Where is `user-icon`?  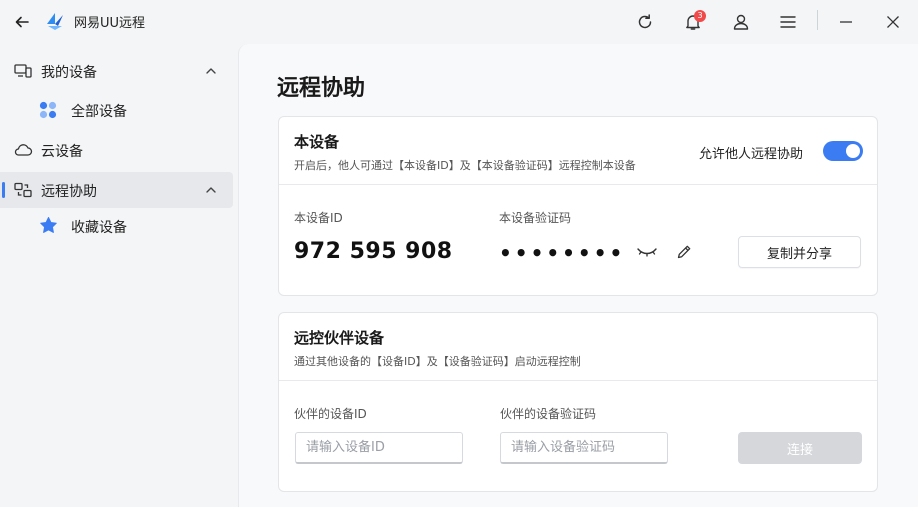
user-icon is located at coordinates (741, 22).